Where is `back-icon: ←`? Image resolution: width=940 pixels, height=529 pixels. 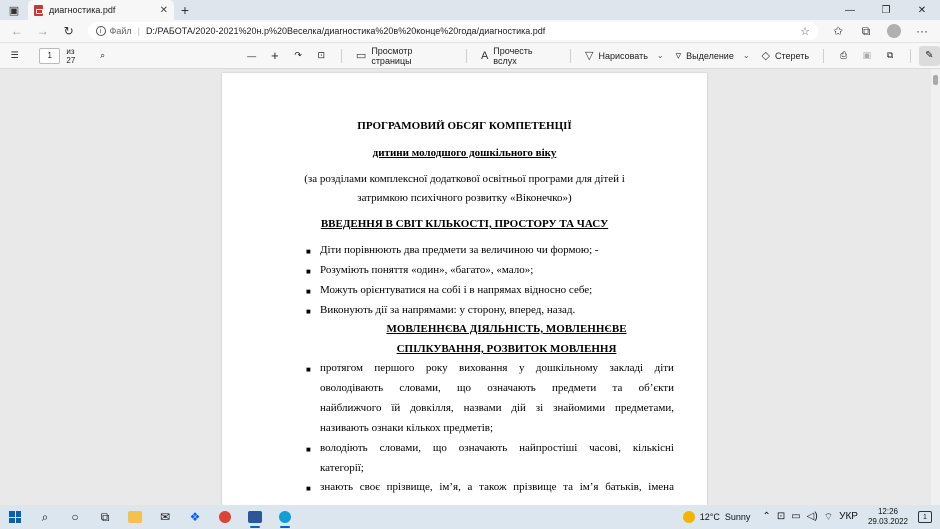 back-icon: ← is located at coordinates (17, 31).